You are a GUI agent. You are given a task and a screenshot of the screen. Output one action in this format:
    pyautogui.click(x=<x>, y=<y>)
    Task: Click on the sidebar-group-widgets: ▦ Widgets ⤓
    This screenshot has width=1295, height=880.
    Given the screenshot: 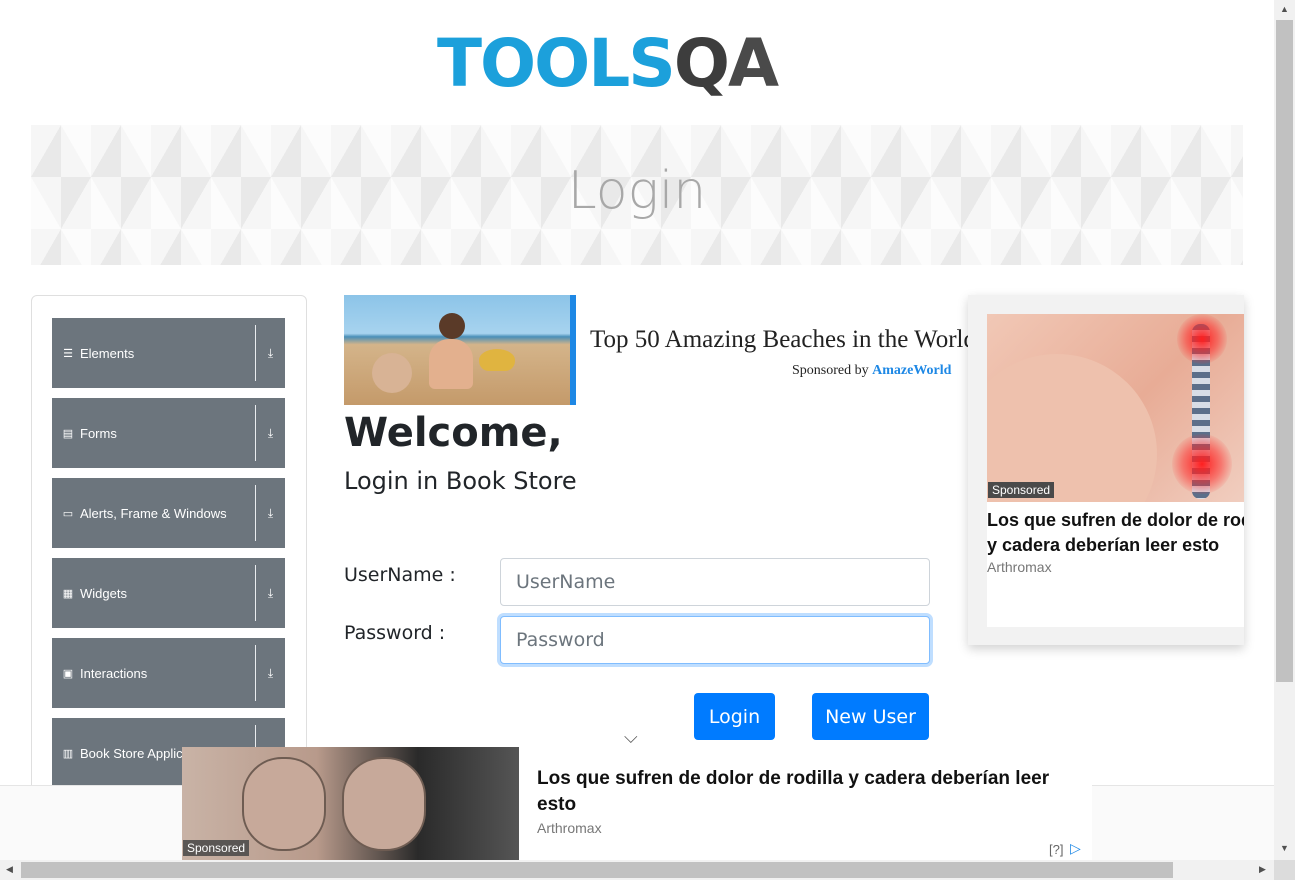 What is the action you would take?
    pyautogui.click(x=168, y=593)
    